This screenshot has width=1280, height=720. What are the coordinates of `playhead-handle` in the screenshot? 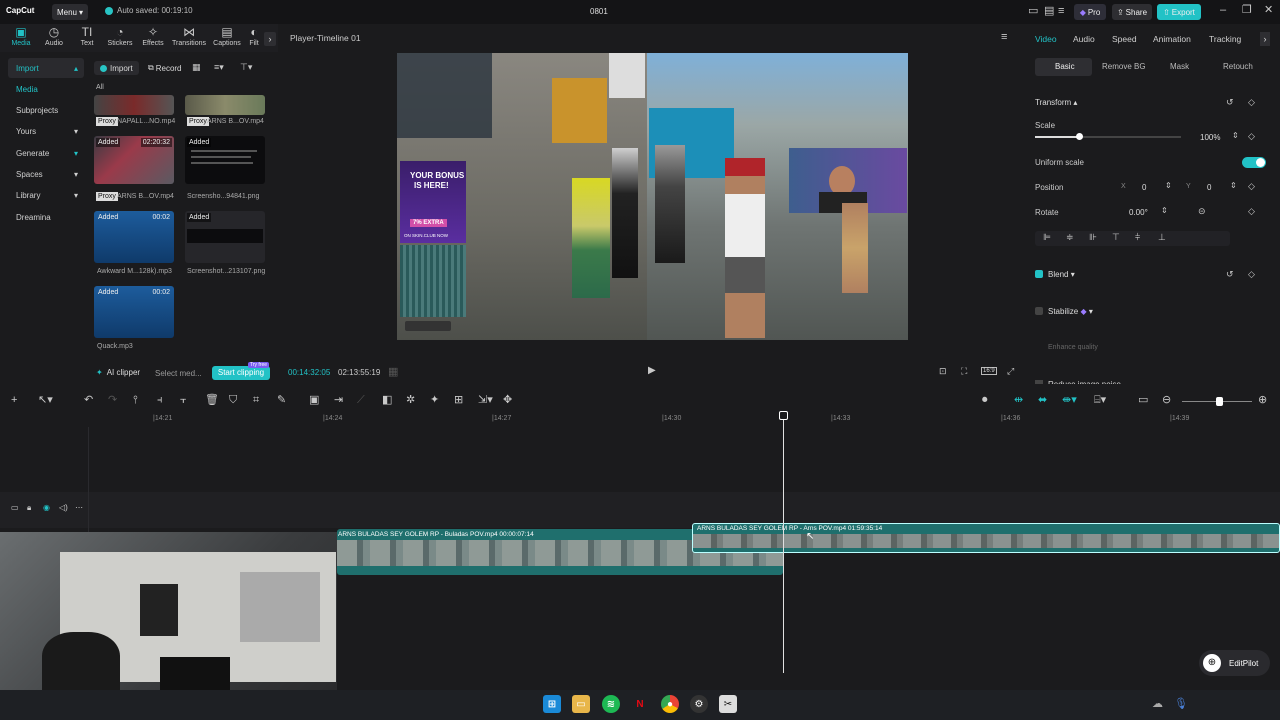 It's located at (783, 415).